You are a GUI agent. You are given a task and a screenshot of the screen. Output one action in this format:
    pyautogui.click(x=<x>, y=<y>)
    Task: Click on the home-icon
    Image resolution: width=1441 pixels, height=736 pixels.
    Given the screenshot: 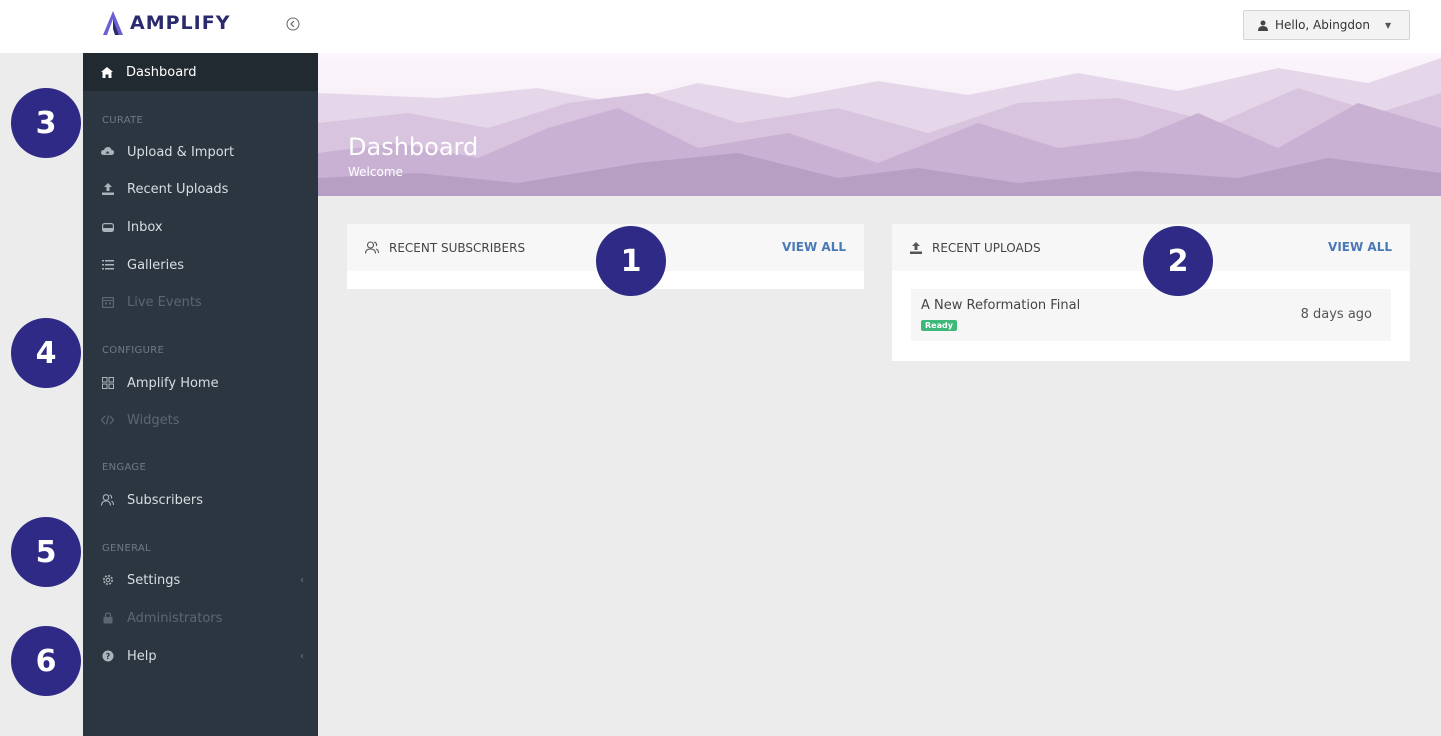 What is the action you would take?
    pyautogui.click(x=107, y=72)
    